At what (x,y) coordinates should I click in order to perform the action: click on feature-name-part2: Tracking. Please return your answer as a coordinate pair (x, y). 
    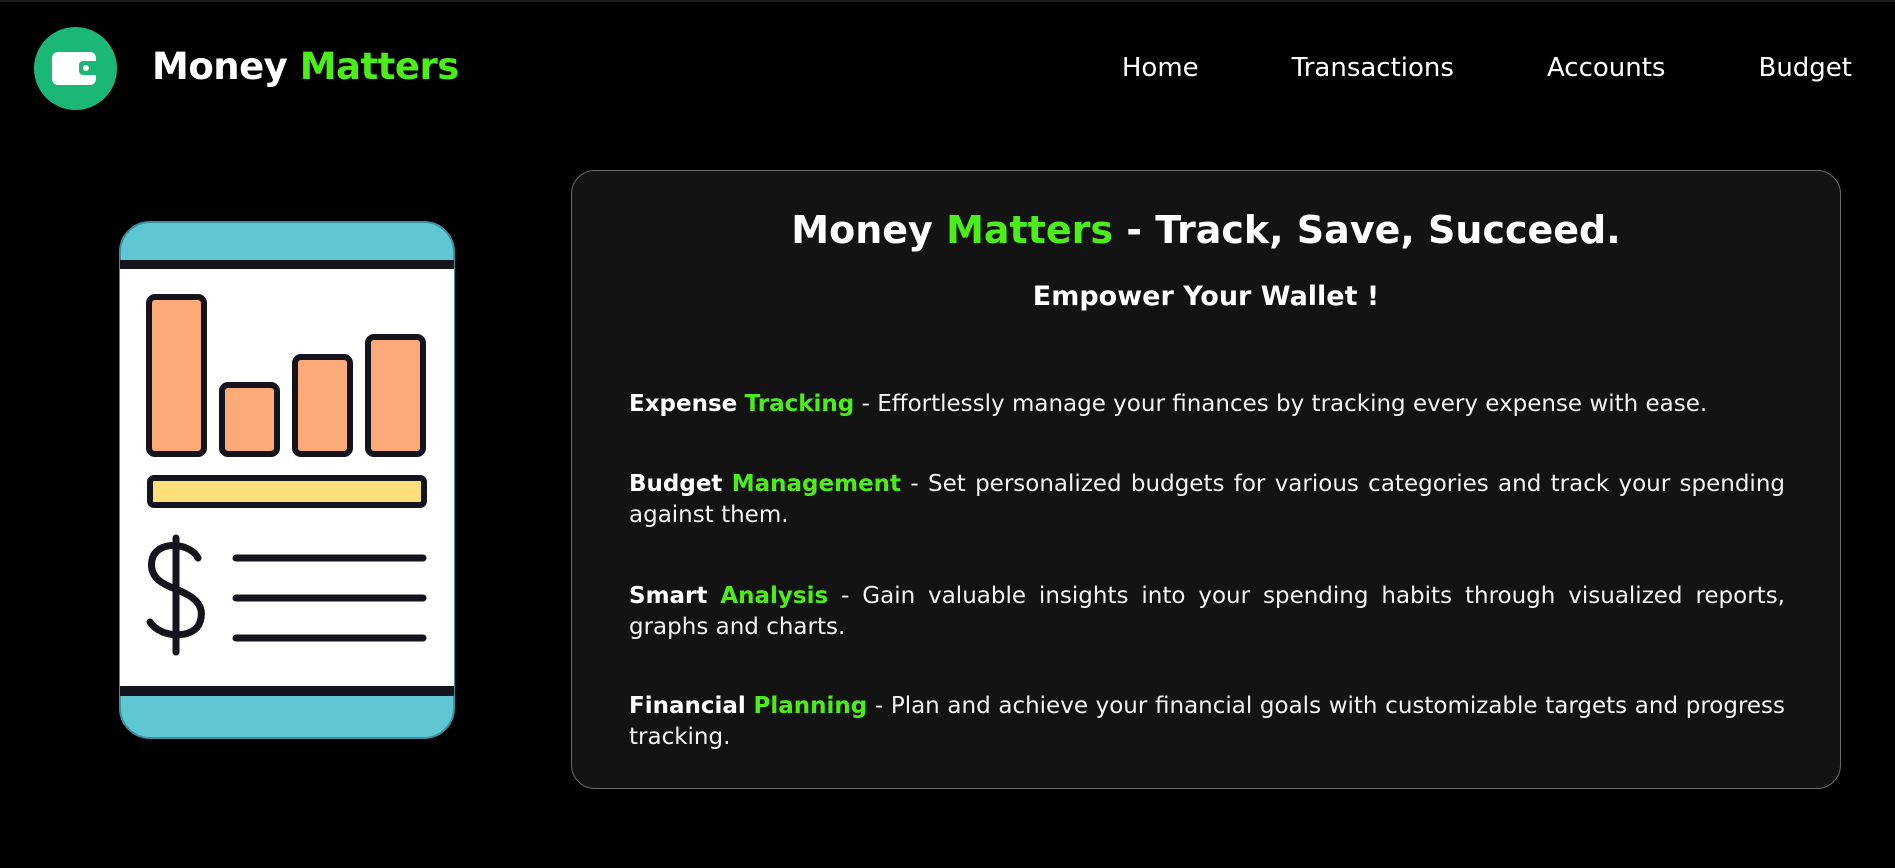
    Looking at the image, I should click on (799, 404).